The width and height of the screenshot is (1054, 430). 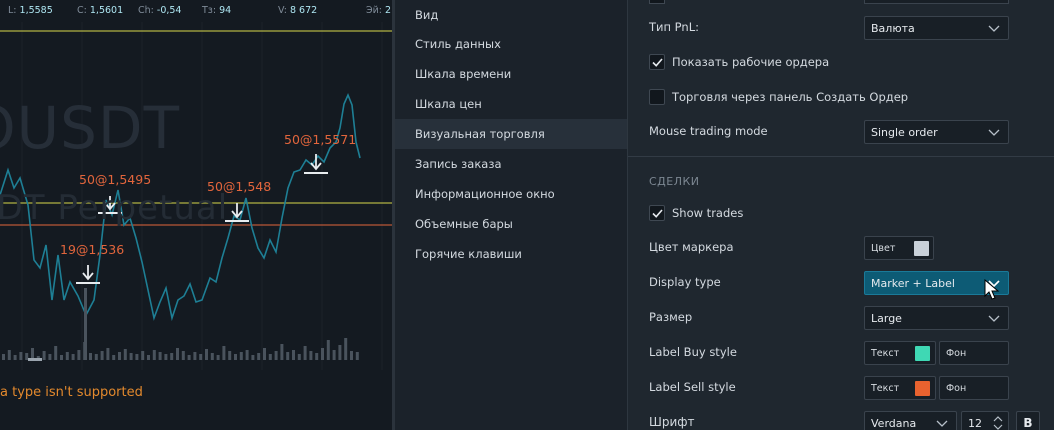 What do you see at coordinates (511, 15) in the screenshot?
I see `nav-item-view: Вид` at bounding box center [511, 15].